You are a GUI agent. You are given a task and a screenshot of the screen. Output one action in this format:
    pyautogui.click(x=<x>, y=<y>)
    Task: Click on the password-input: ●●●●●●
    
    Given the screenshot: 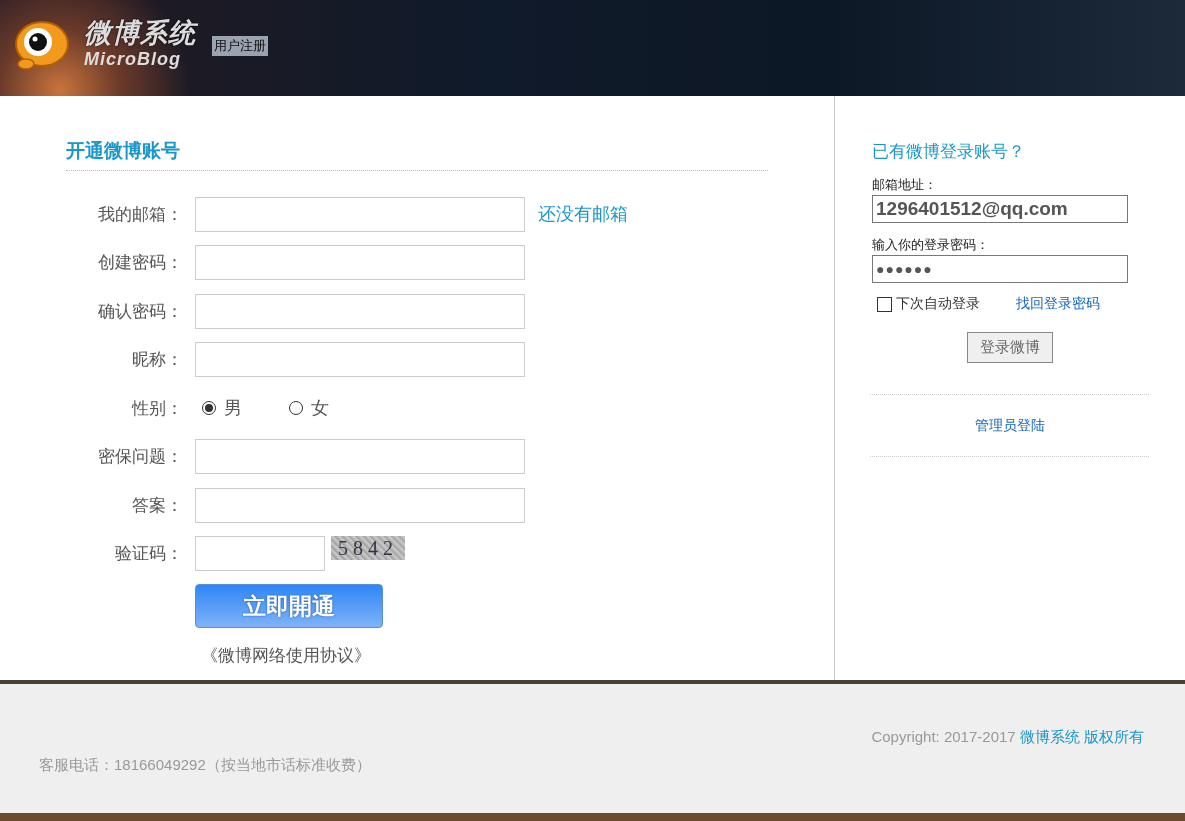 What is the action you would take?
    pyautogui.click(x=1000, y=269)
    